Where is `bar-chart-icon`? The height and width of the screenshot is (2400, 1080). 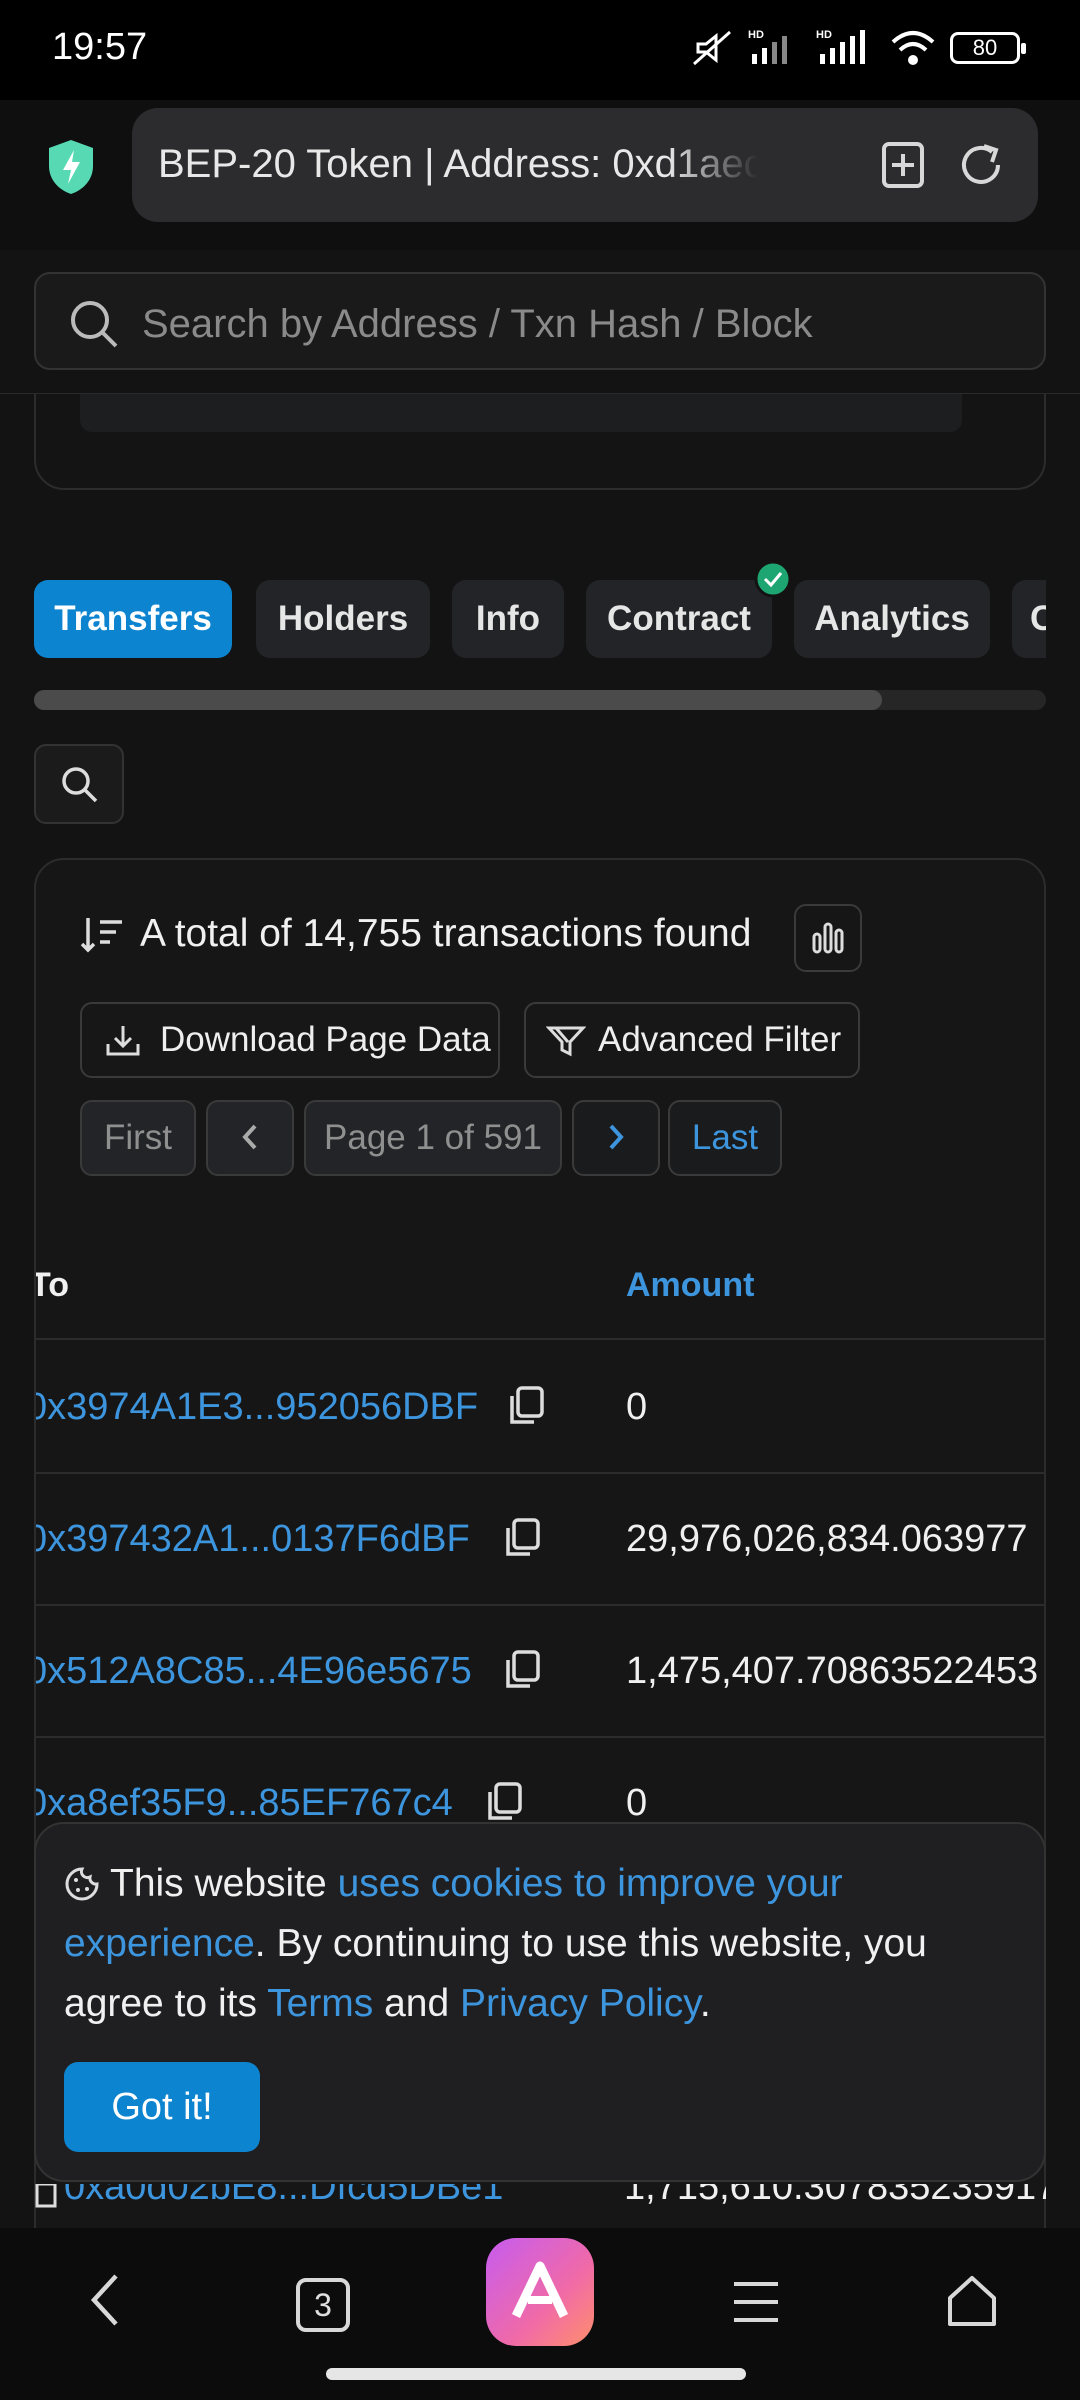 bar-chart-icon is located at coordinates (828, 938).